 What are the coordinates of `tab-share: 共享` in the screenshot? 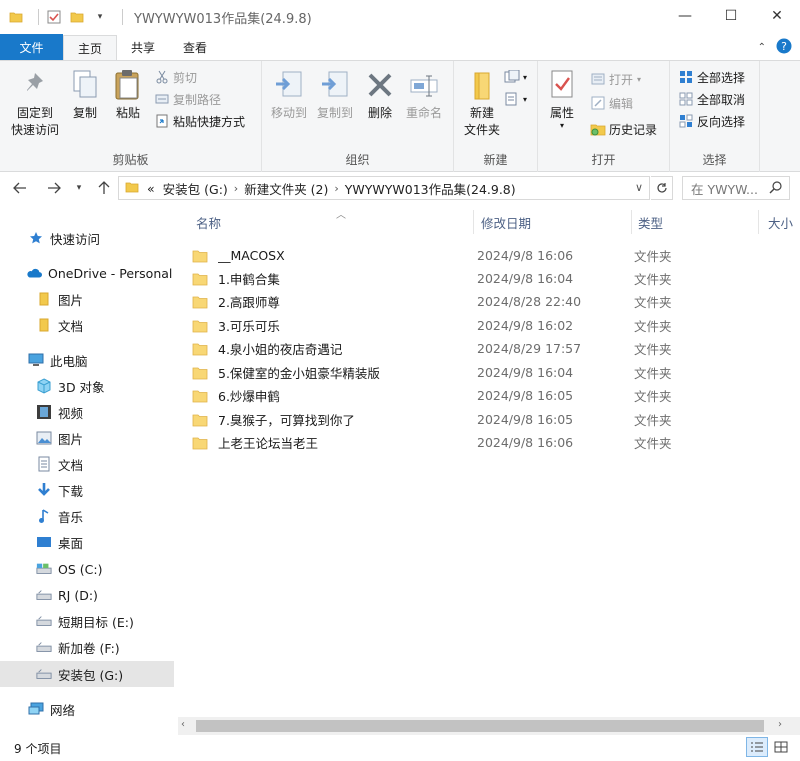 It's located at (143, 47).